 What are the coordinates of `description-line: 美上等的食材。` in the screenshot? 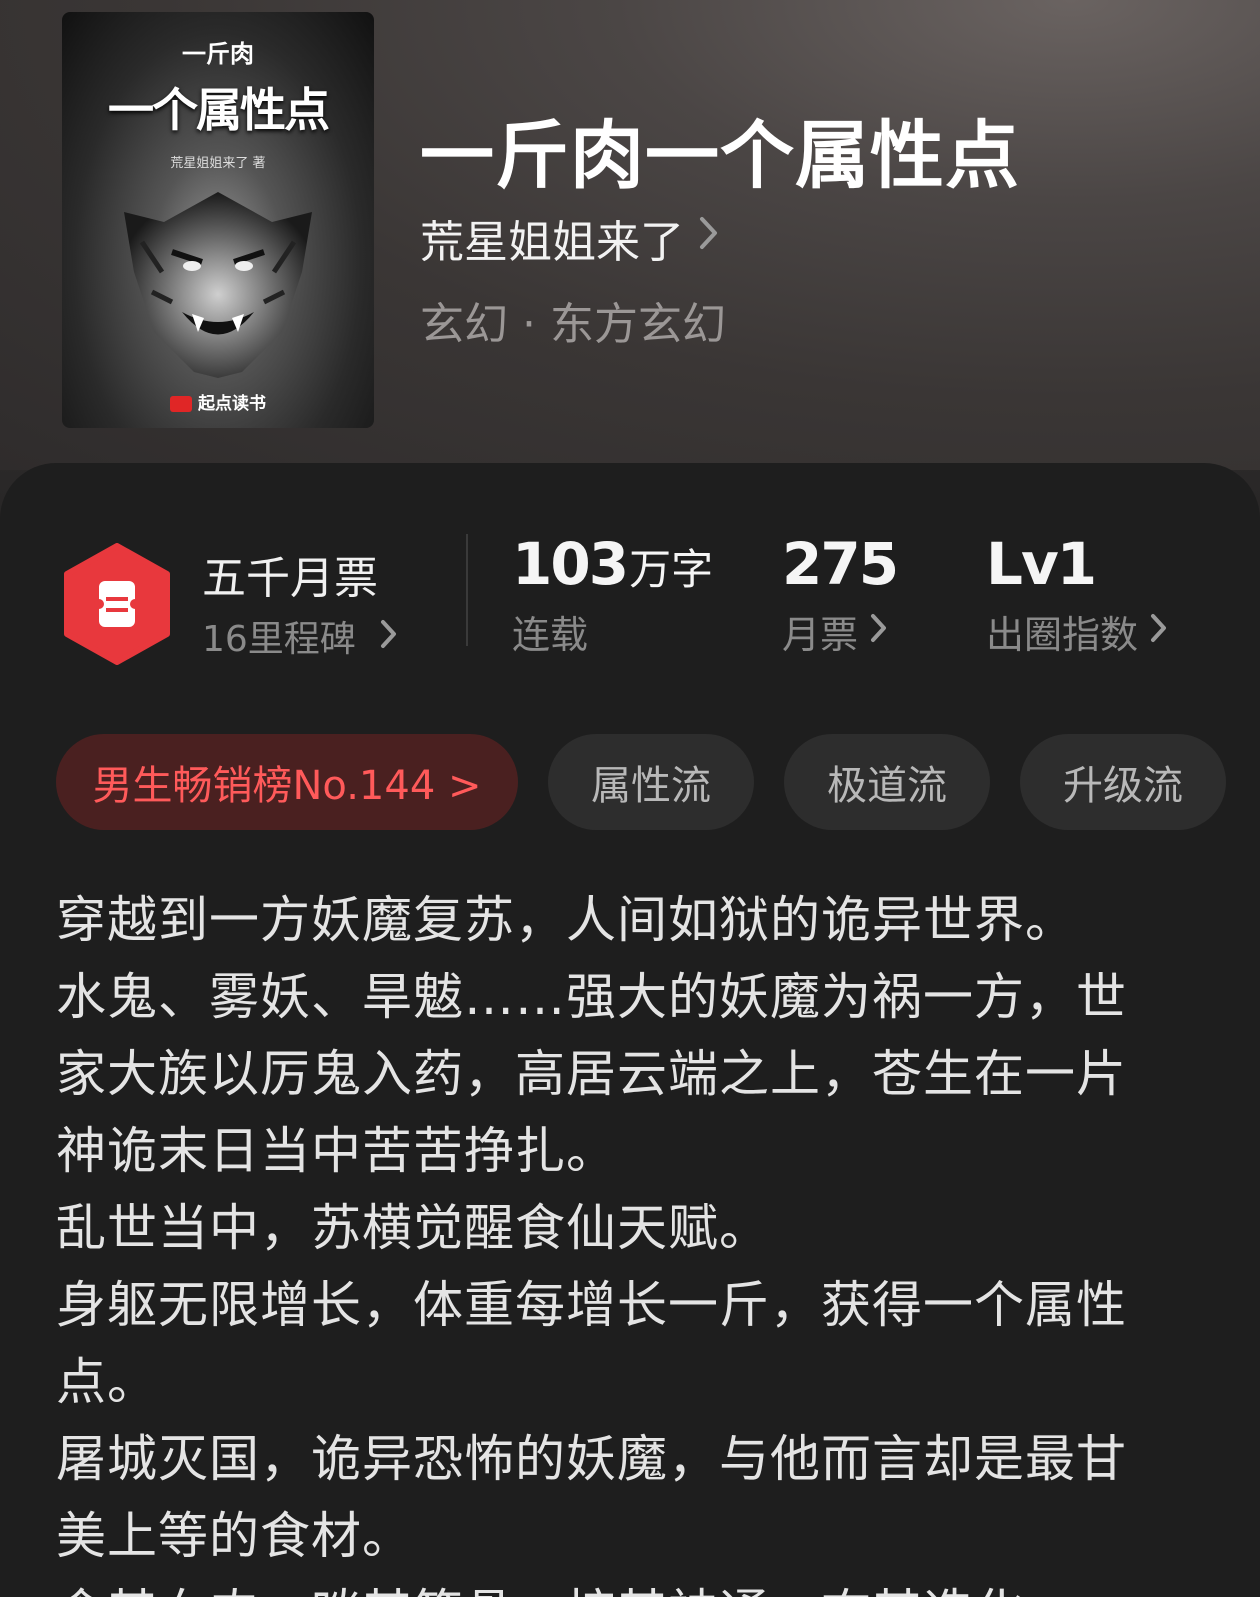 It's located at (234, 1536).